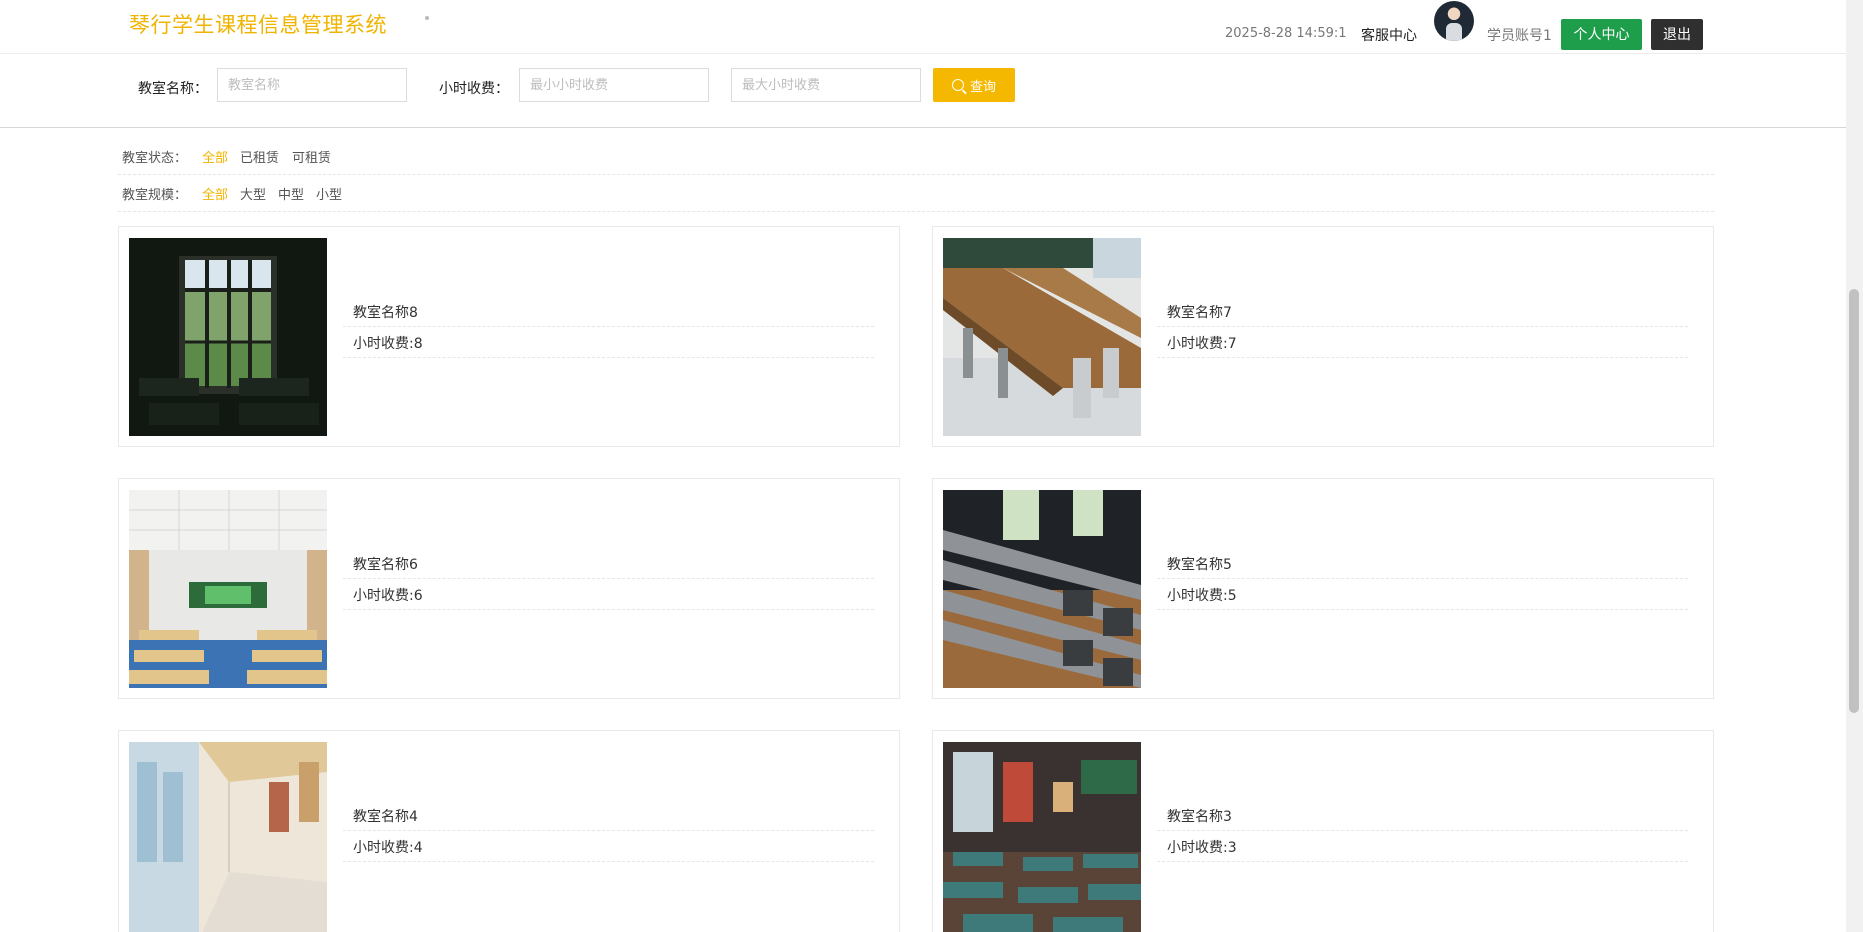 This screenshot has height=932, width=1863. I want to click on min-hourly-fee-input, so click(614, 85).